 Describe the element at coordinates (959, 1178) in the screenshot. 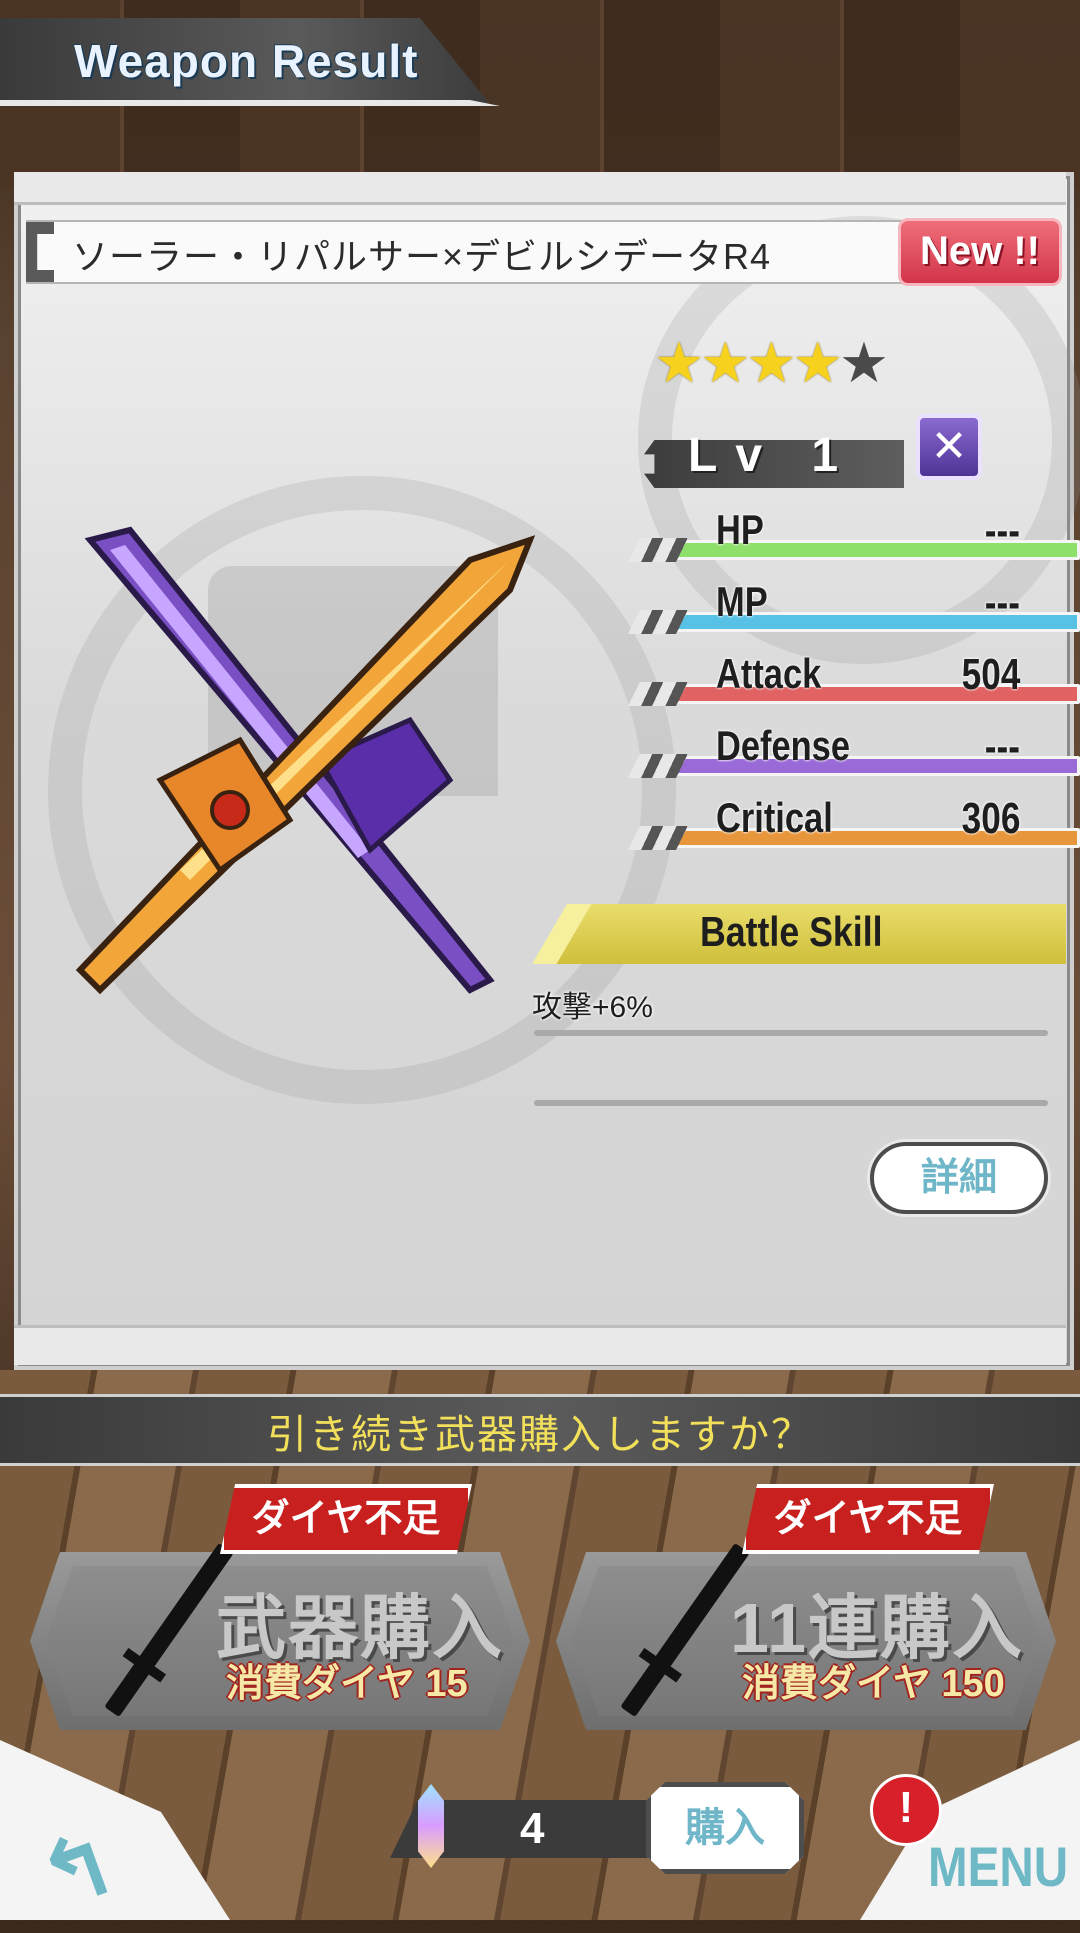

I see `detail-button: 詳細` at that location.